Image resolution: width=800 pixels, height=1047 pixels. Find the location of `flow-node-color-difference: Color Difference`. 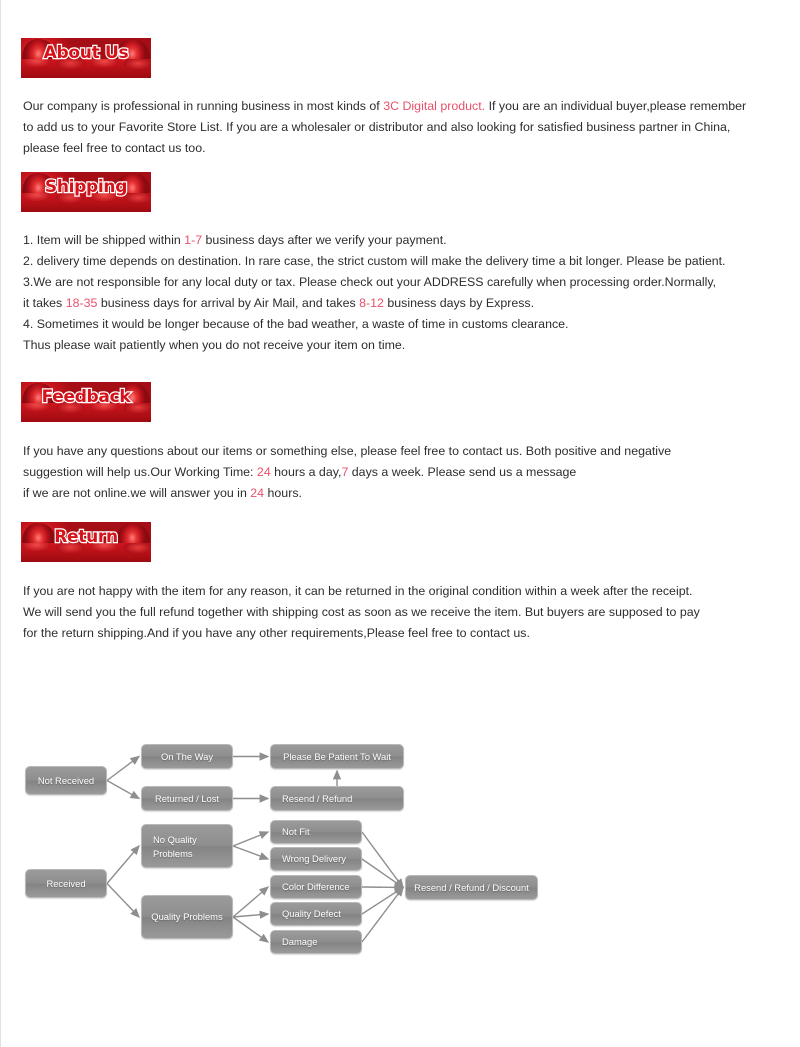

flow-node-color-difference: Color Difference is located at coordinates (316, 887).